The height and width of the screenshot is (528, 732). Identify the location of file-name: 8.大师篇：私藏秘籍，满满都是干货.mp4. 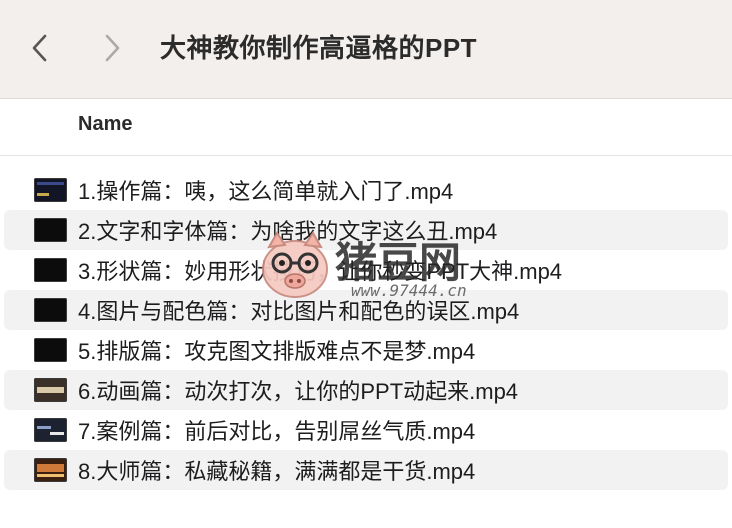
(277, 471).